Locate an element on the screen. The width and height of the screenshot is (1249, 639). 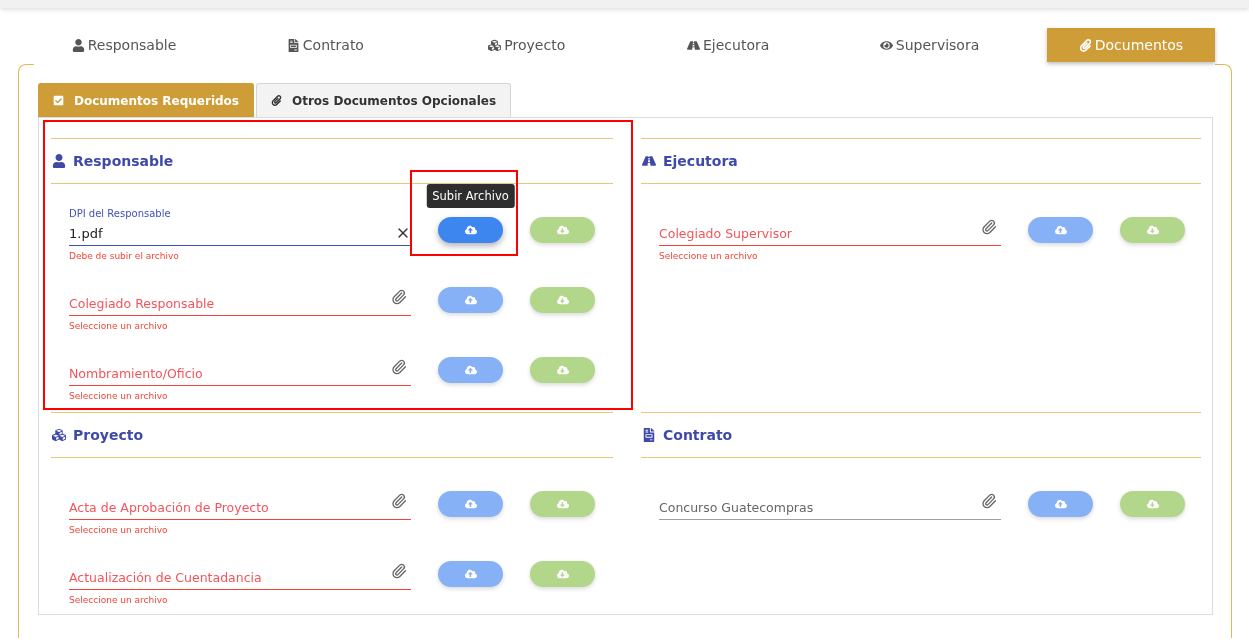
file-field: Acta de Aprobación de Proyecto is located at coordinates (240, 501).